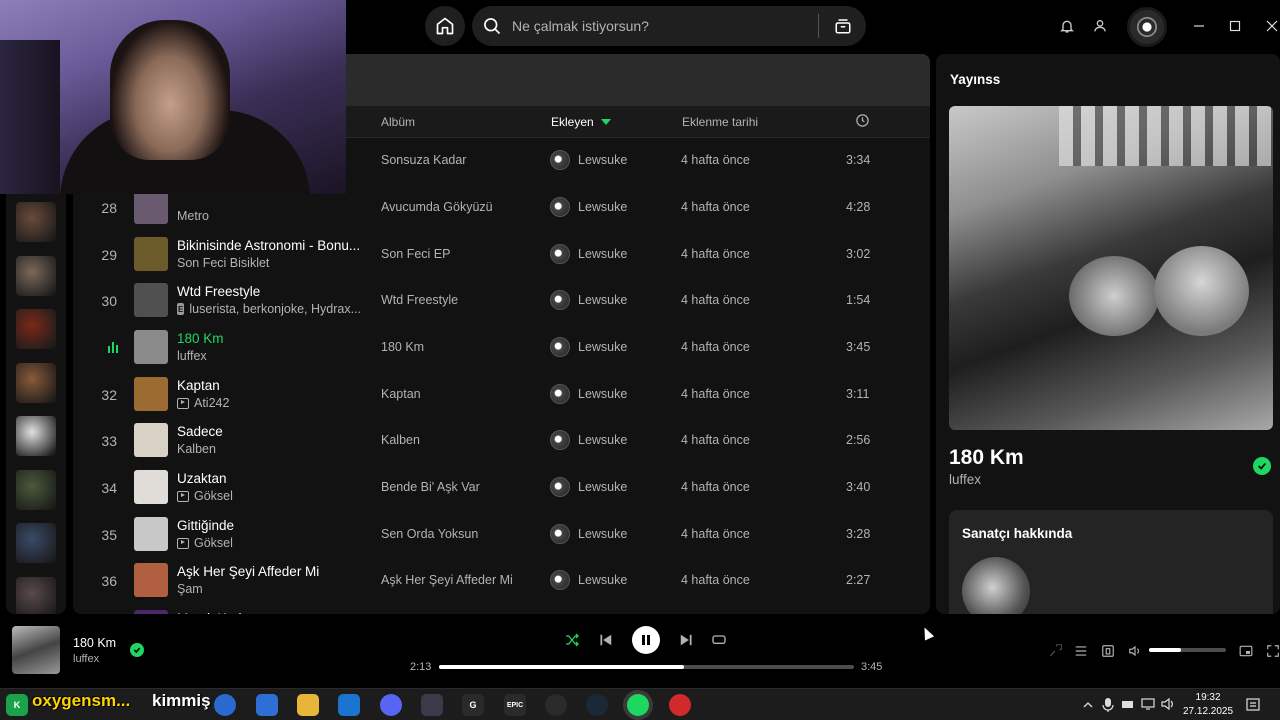 This screenshot has height=720, width=1280. I want to click on track-artist: Son Feci Bisiklet, so click(269, 263).